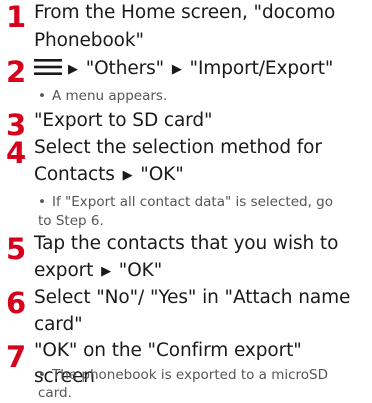  I want to click on step-text-line: Phonebook", so click(89, 40).